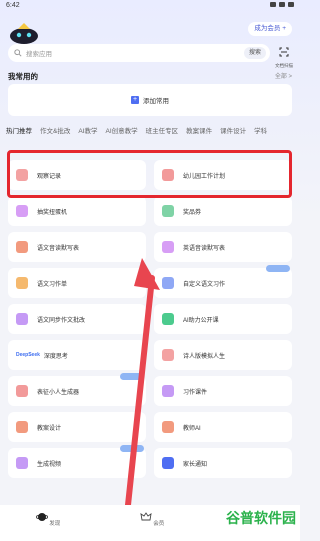  Describe the element at coordinates (199, 132) in the screenshot. I see `tab-lesson-plan: 教案课件` at that location.